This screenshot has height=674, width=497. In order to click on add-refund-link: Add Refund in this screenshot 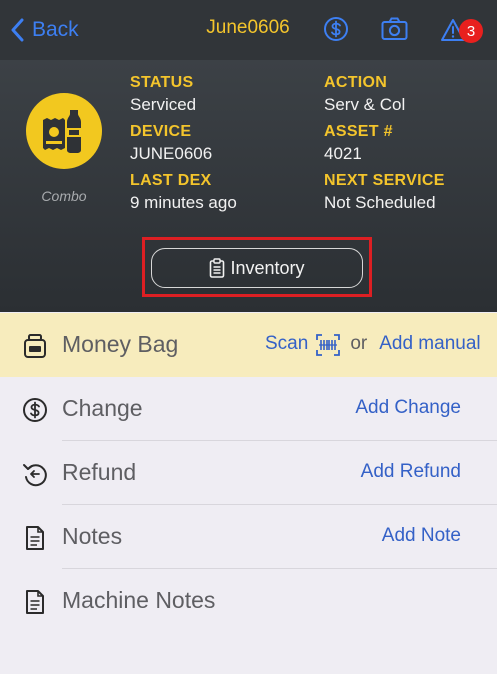, I will do `click(411, 472)`.